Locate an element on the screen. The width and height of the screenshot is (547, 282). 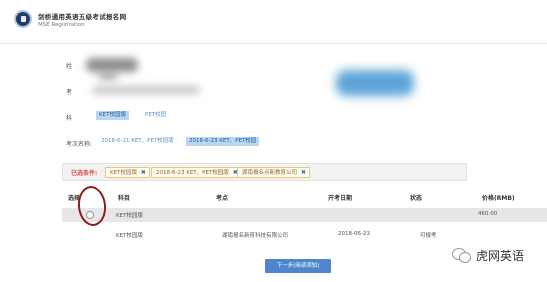
filter-chip-text: 2018-6-23 KET、PET校园版 is located at coordinates (192, 173).